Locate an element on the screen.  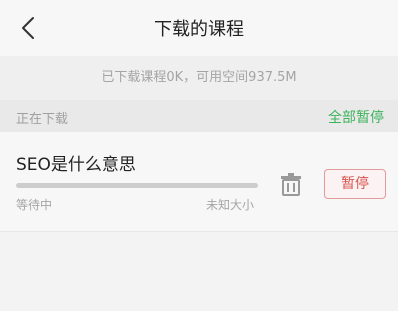
trash-icon is located at coordinates (291, 184).